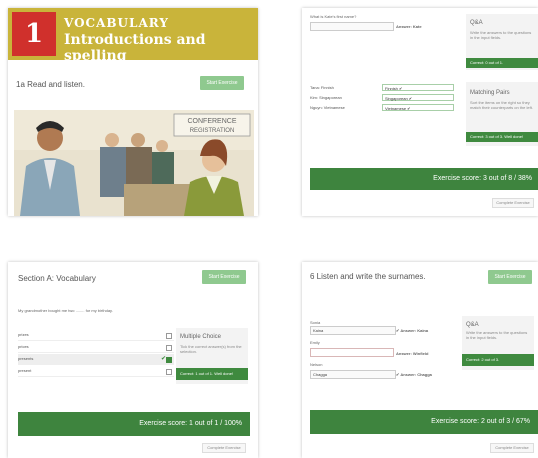 Image resolution: width=538 pixels, height=458 pixels. I want to click on choice-text: prices, so click(23, 346).